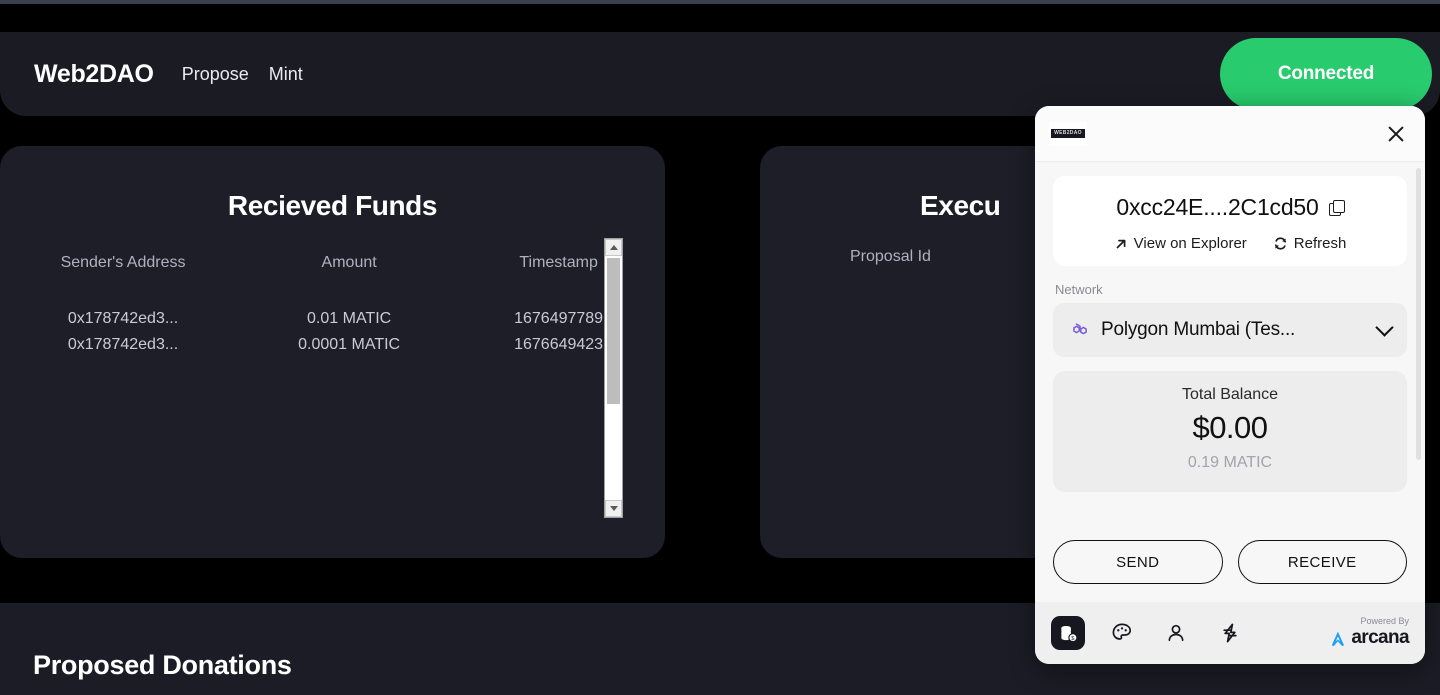 Image resolution: width=1440 pixels, height=695 pixels. I want to click on wallet-app-logo-text: WEB2DAO, so click(1068, 133).